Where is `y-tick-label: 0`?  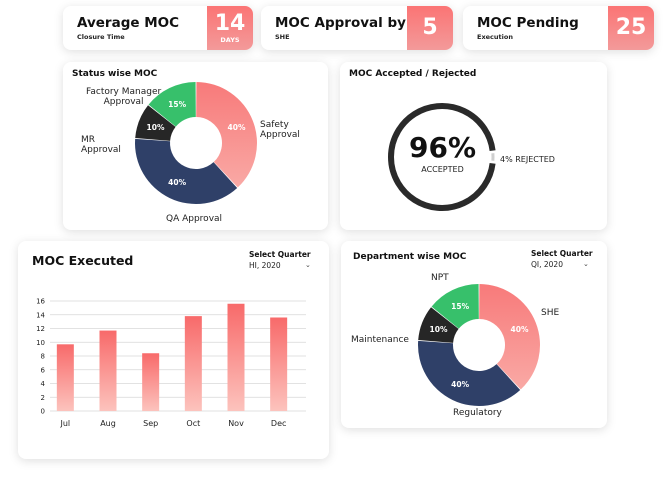 y-tick-label: 0 is located at coordinates (43, 412).